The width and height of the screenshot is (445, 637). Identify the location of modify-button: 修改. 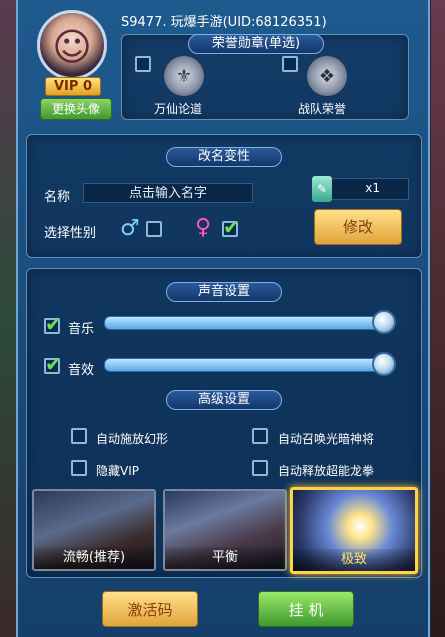
(358, 227).